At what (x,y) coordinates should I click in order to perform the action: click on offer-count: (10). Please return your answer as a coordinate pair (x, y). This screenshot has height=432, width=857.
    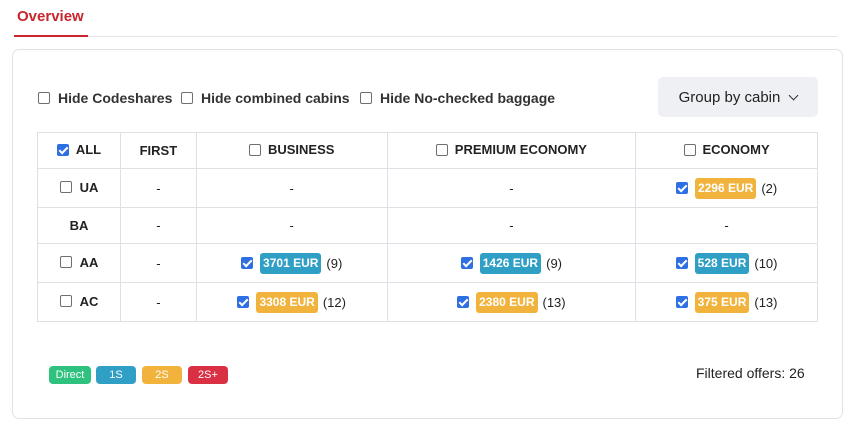
    Looking at the image, I should click on (766, 263).